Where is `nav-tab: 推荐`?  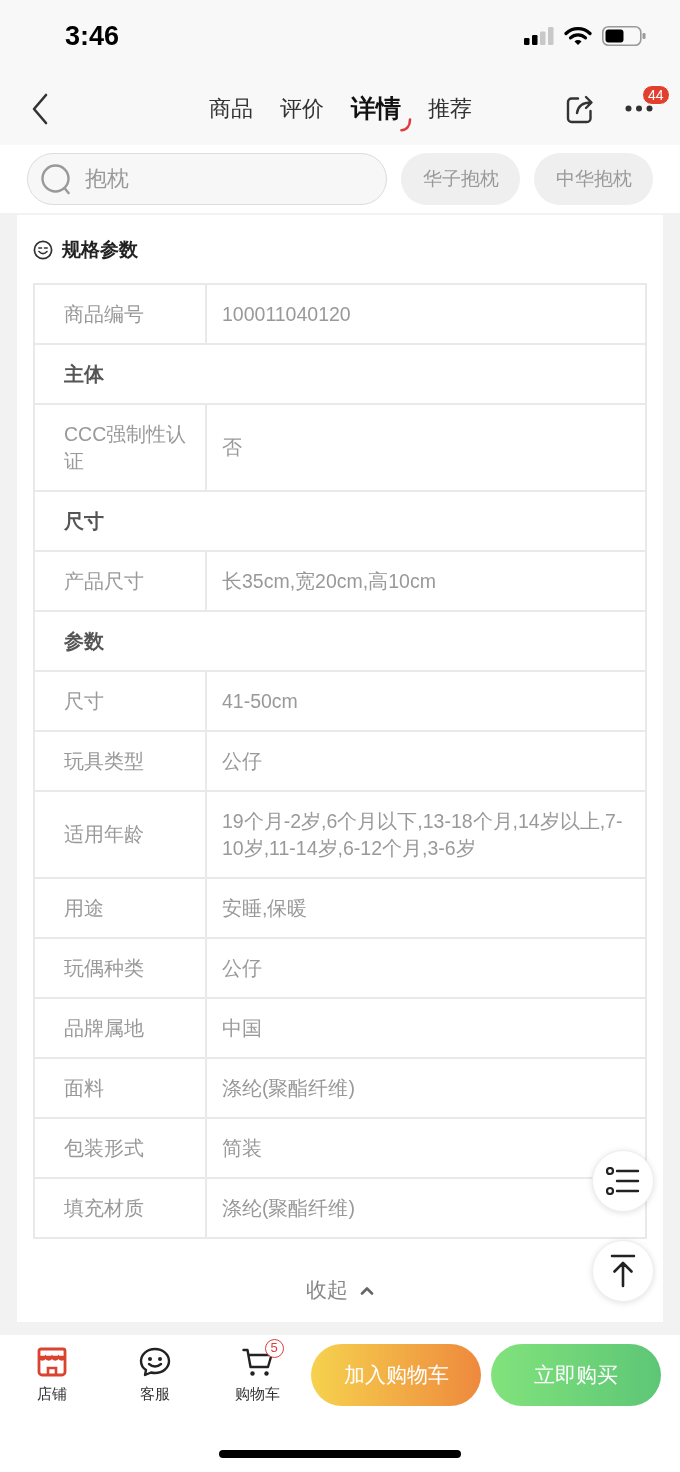 nav-tab: 推荐 is located at coordinates (449, 108).